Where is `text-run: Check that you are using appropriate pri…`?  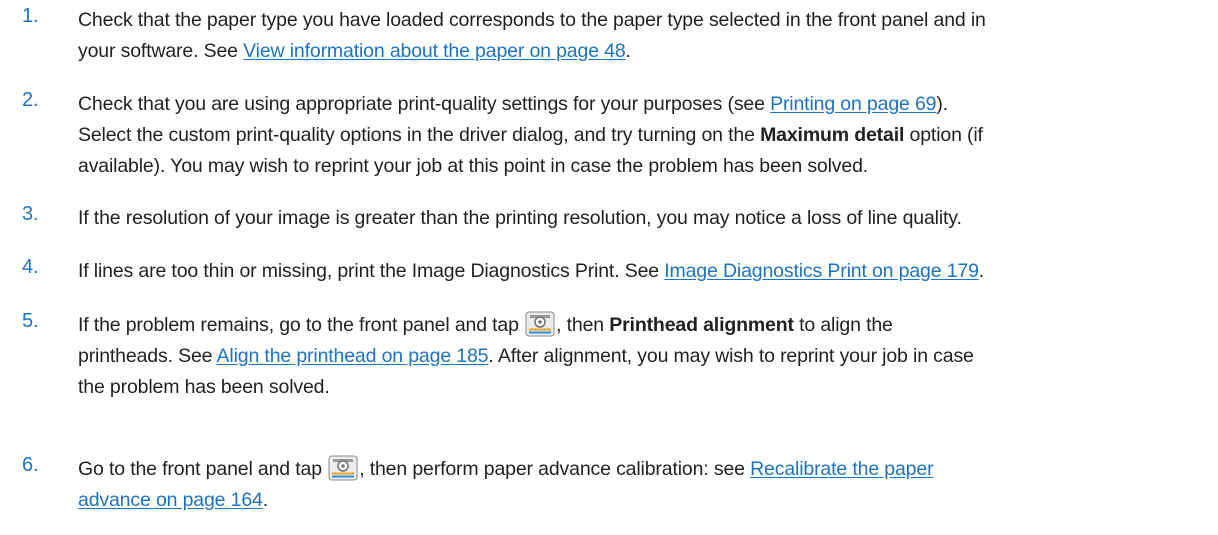
text-run: Check that you are using appropriate pri… is located at coordinates (424, 104).